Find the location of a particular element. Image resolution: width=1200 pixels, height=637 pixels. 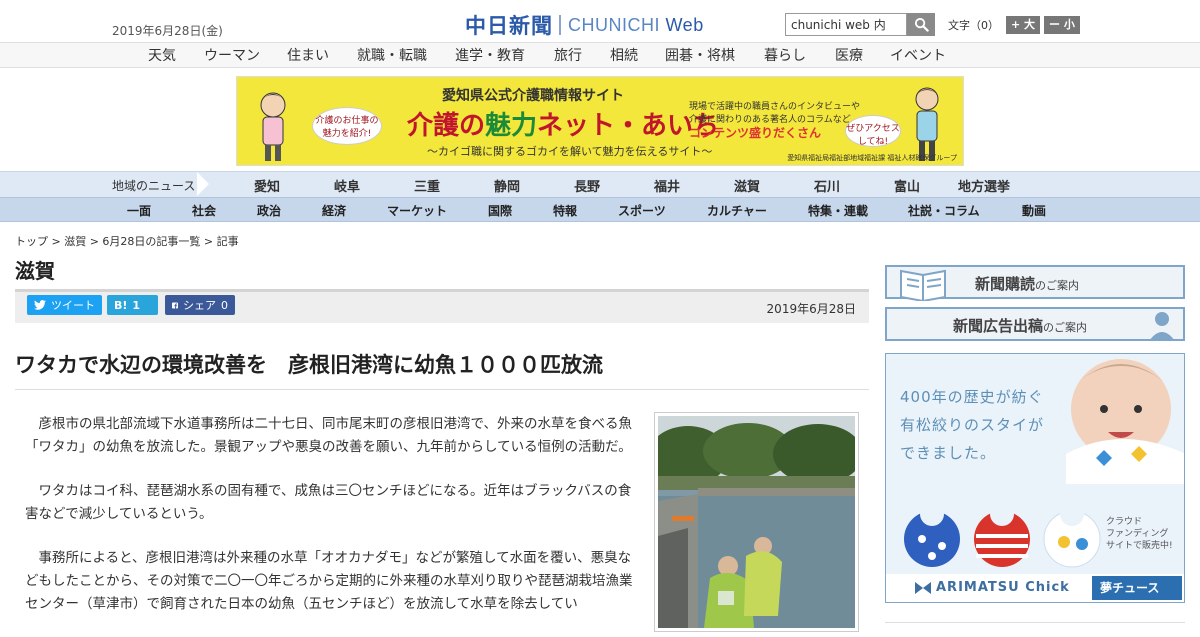

sec-item-sports: スポーツ is located at coordinates (642, 210).